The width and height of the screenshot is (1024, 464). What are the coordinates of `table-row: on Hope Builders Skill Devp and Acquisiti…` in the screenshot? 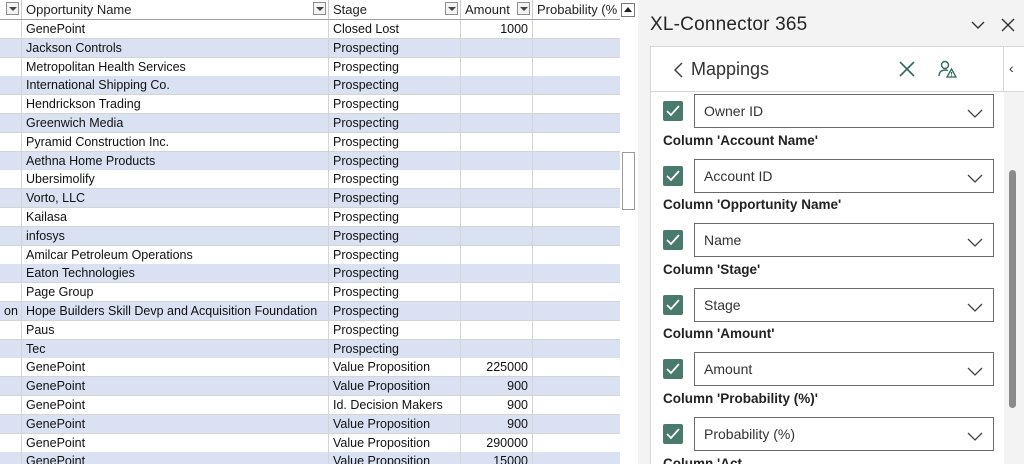 It's located at (310, 311).